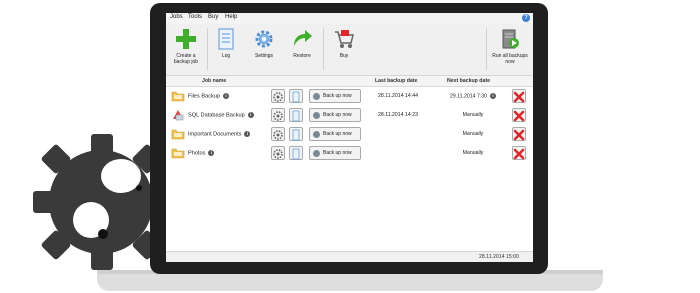  I want to click on plus-icon, so click(186, 39).